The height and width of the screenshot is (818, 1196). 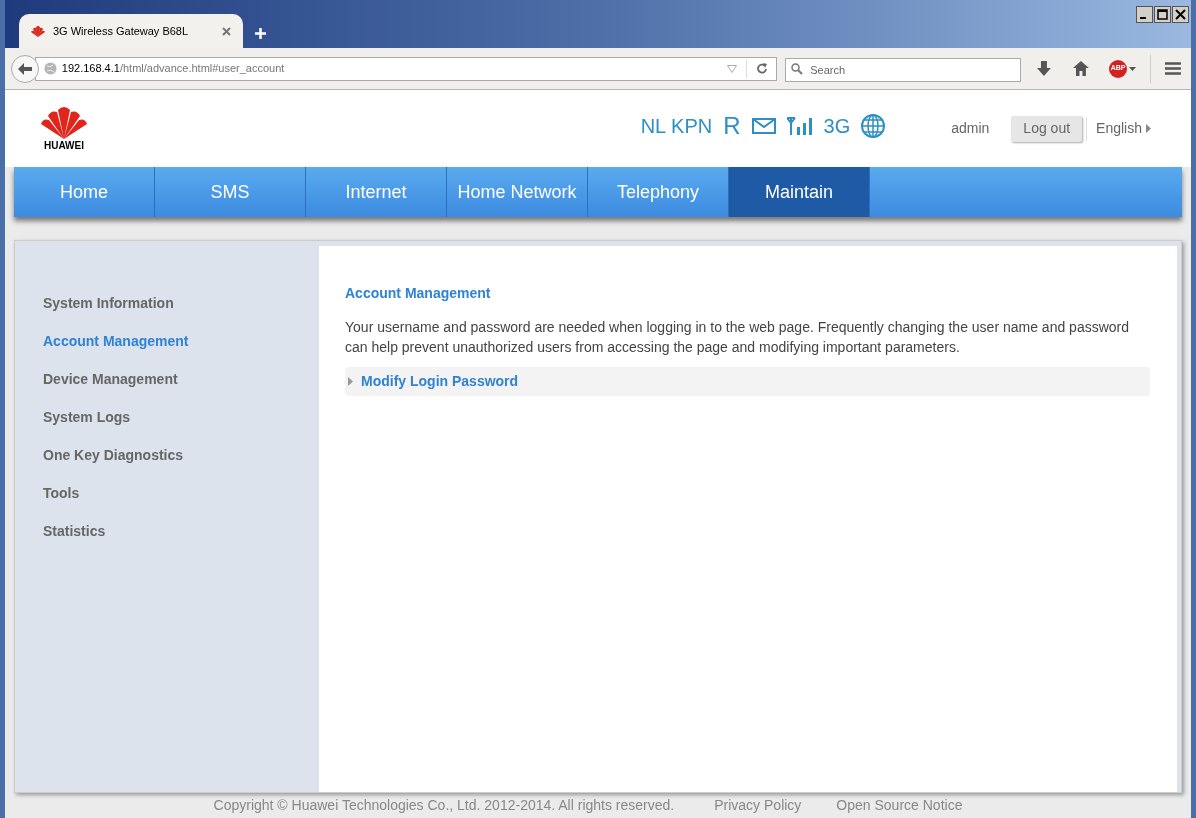 I want to click on network-type: 3G, so click(x=837, y=126).